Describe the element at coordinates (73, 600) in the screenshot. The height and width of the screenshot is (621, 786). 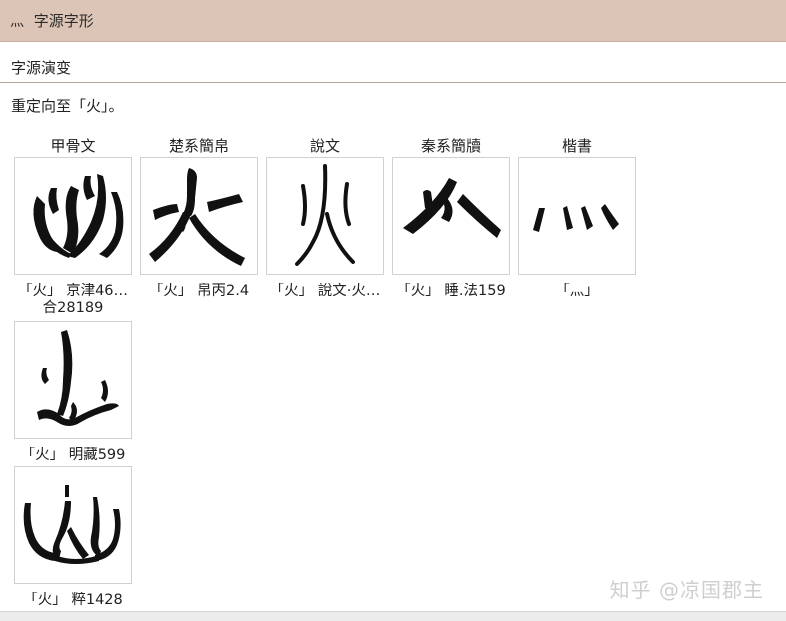
I see `glyph-caption-oracle-3: 「火」 粹1428` at that location.